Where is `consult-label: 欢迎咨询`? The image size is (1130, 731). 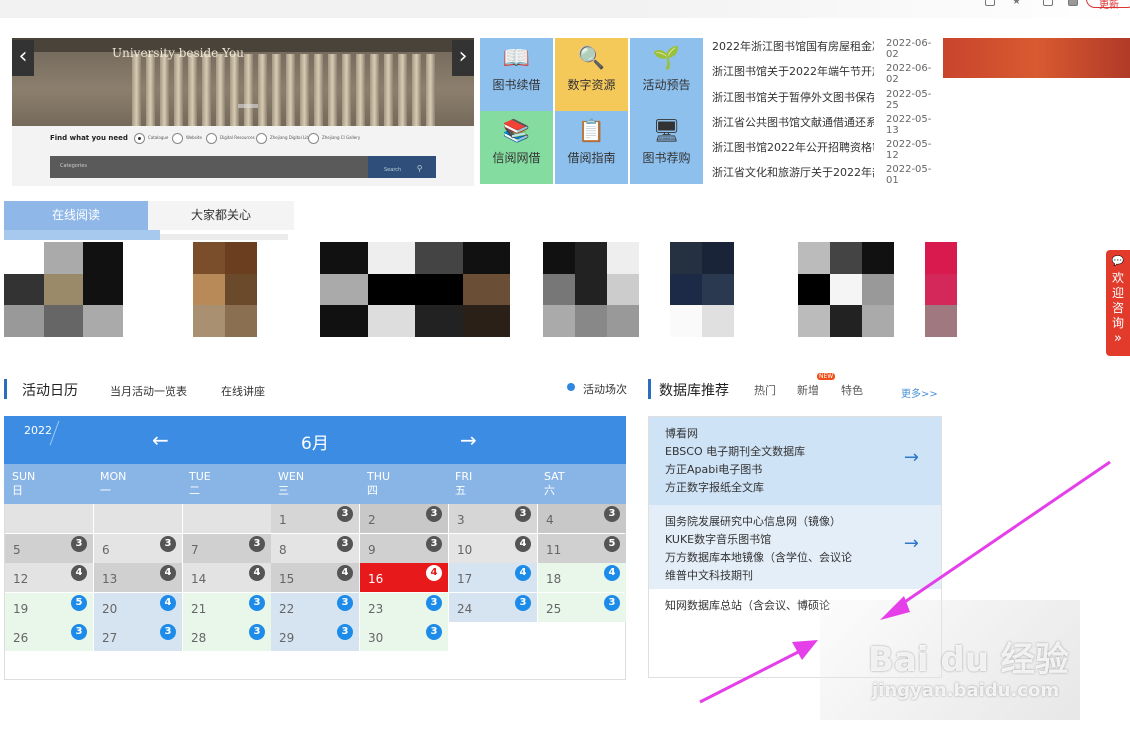
consult-label: 欢迎咨询 is located at coordinates (1118, 300).